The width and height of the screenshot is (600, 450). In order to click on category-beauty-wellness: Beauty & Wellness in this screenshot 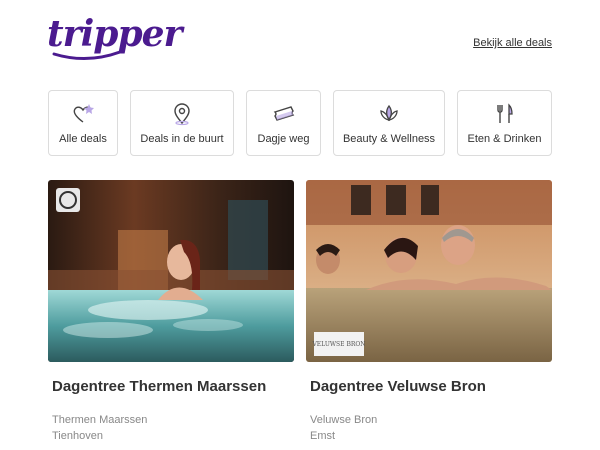, I will do `click(389, 123)`.